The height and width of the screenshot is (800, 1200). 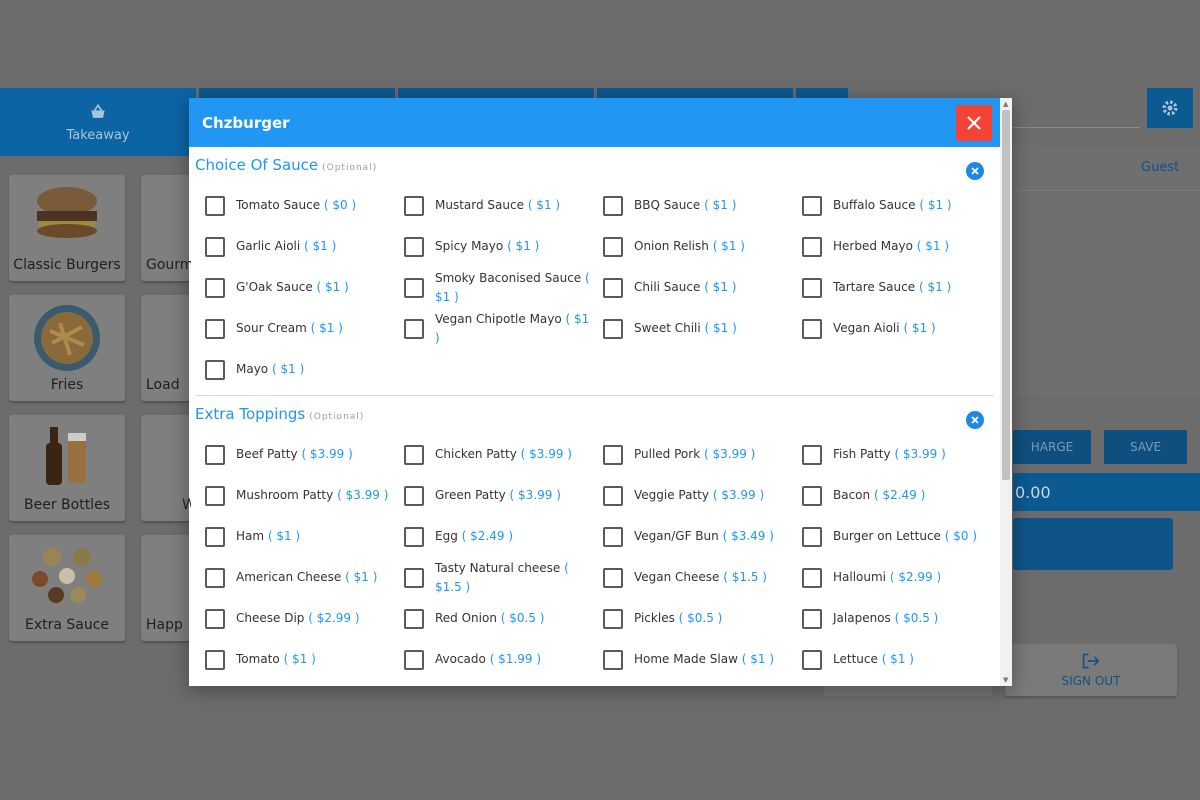 I want to click on dialog-scrollbar: ▲ ▼, so click(x=1006, y=392).